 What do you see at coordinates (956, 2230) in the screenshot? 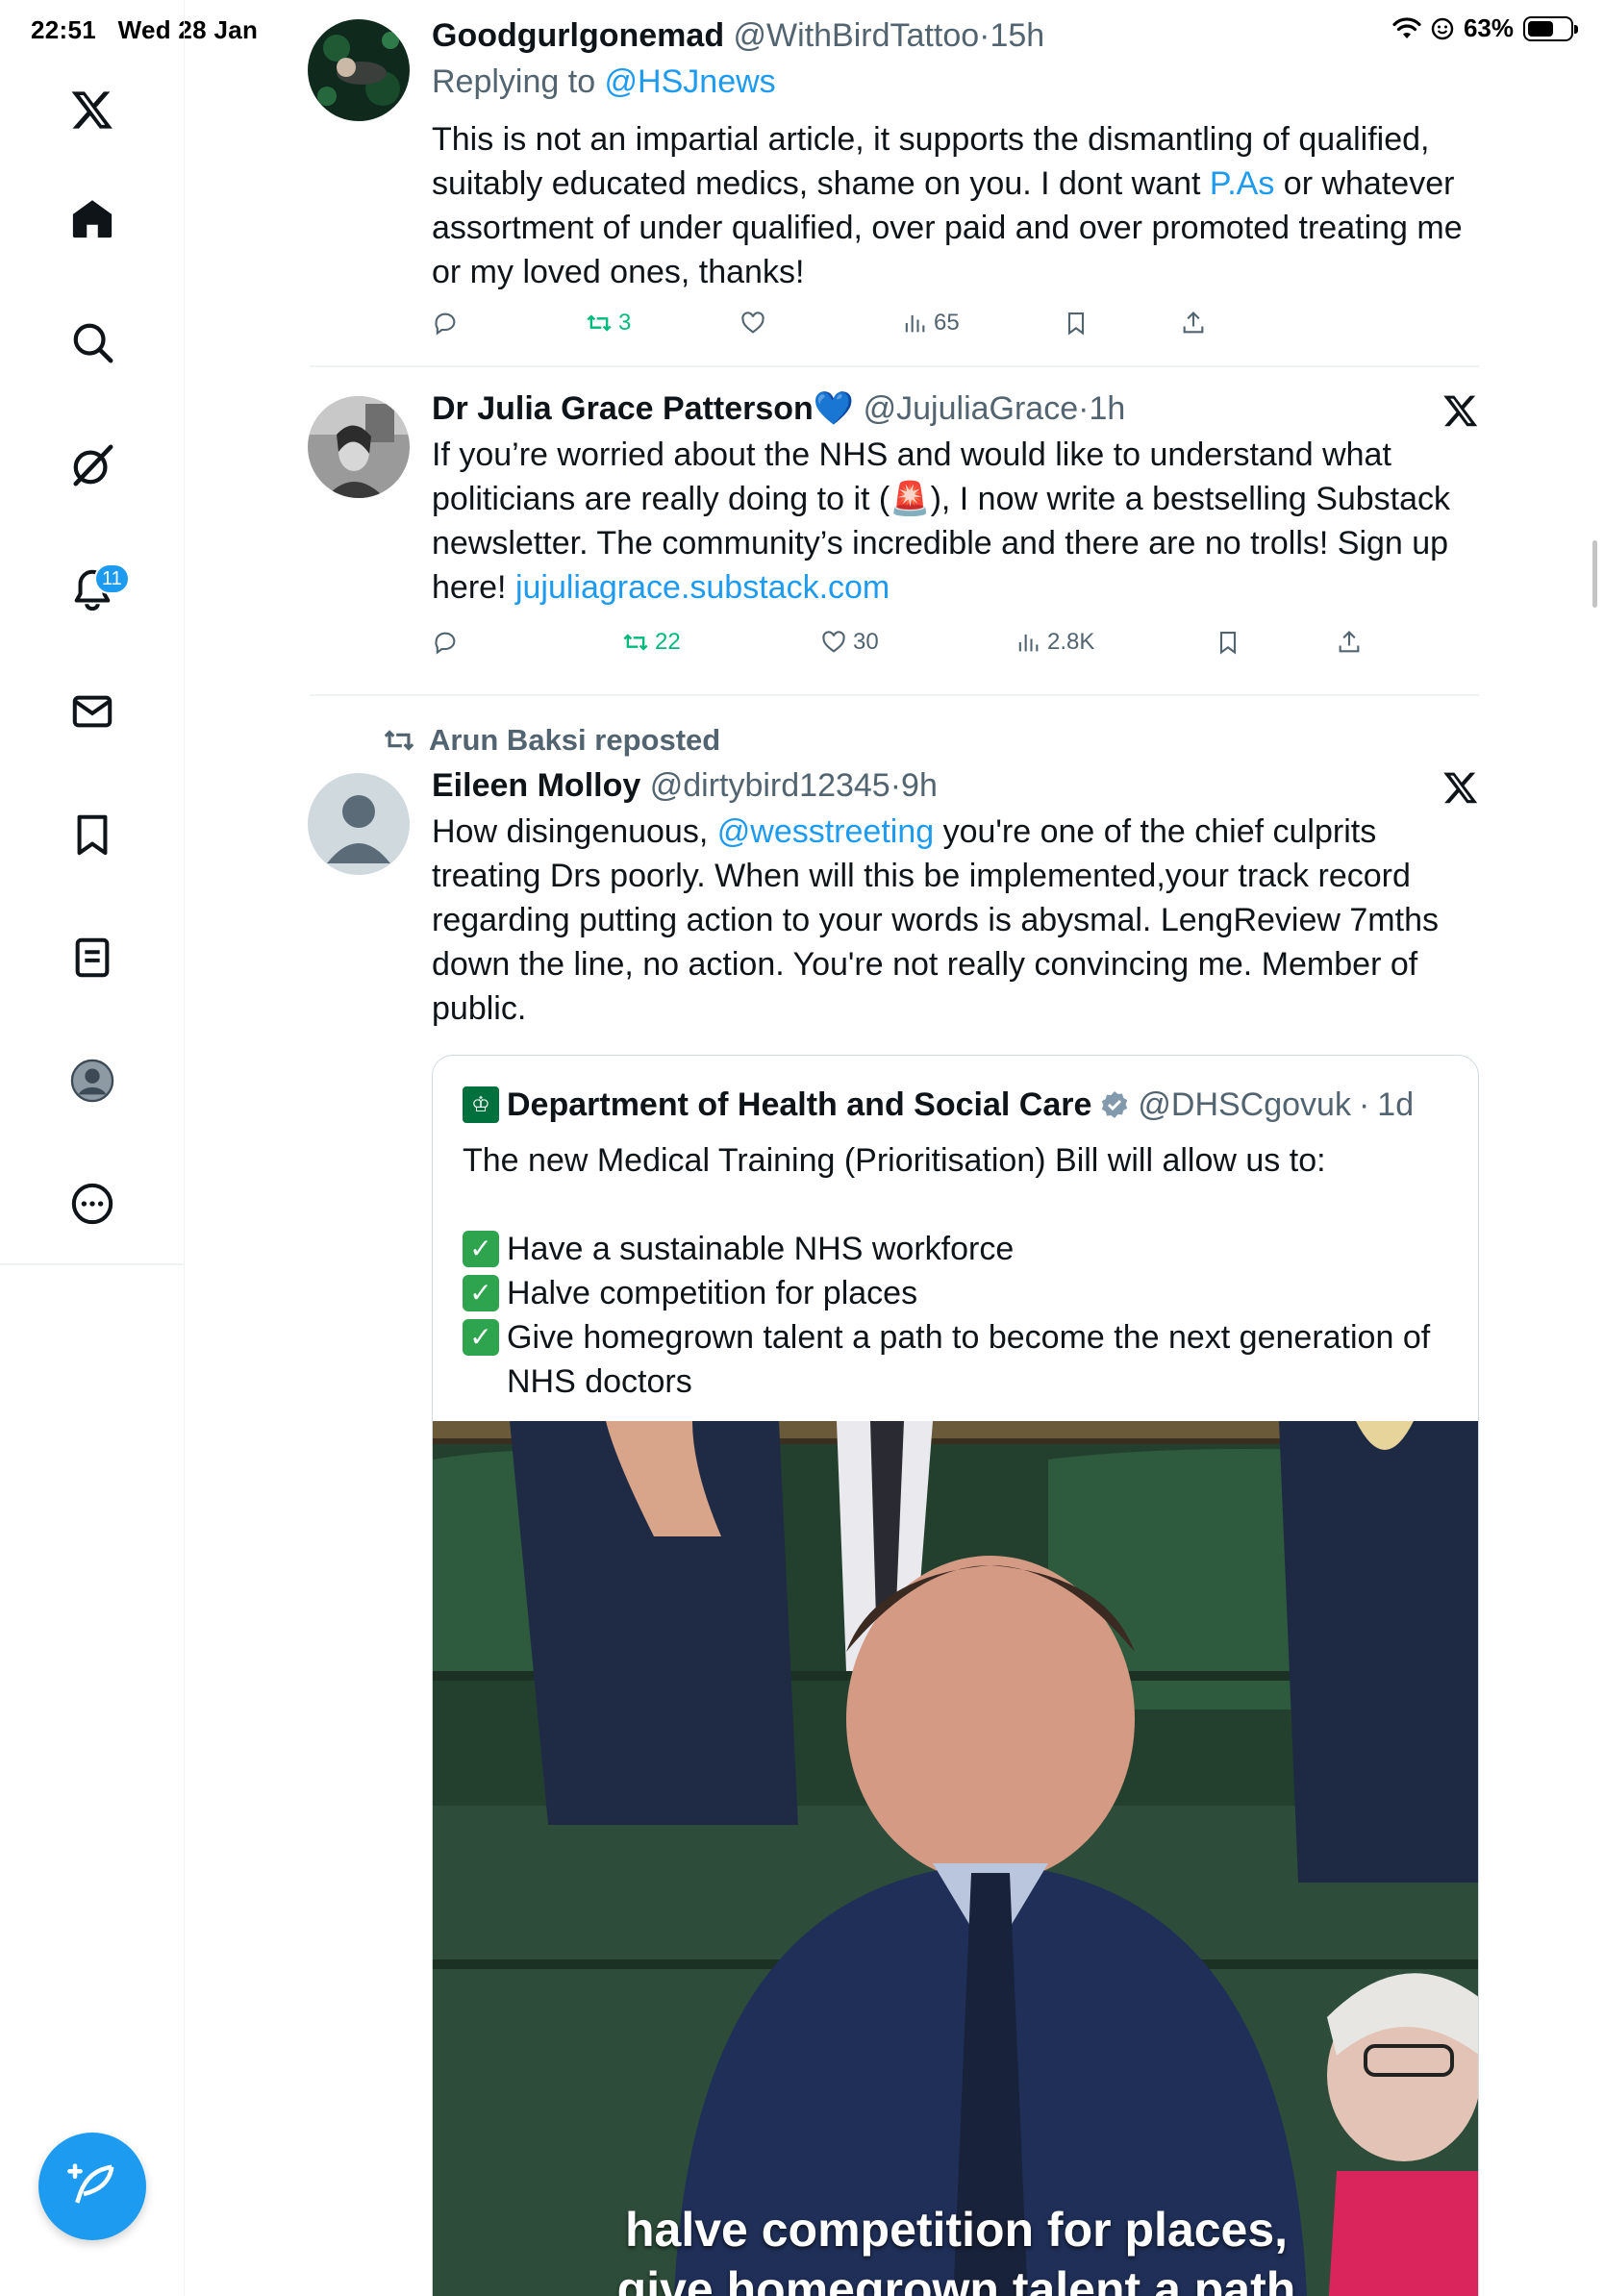
I see `video-caption-line: halve competition for places,` at bounding box center [956, 2230].